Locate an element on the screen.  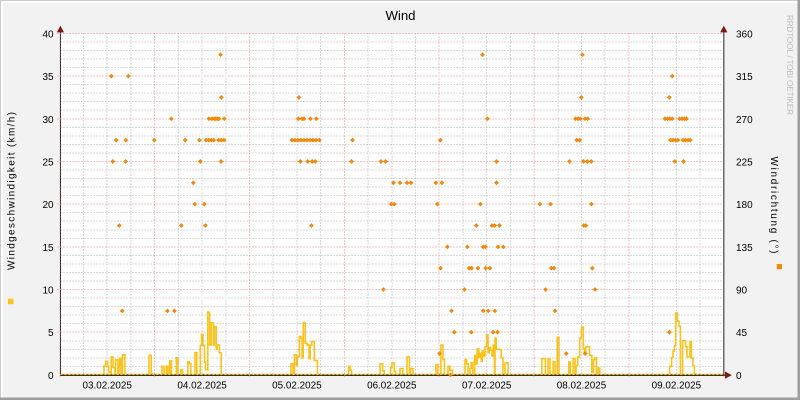
svg-text: 225 is located at coordinates (744, 163).